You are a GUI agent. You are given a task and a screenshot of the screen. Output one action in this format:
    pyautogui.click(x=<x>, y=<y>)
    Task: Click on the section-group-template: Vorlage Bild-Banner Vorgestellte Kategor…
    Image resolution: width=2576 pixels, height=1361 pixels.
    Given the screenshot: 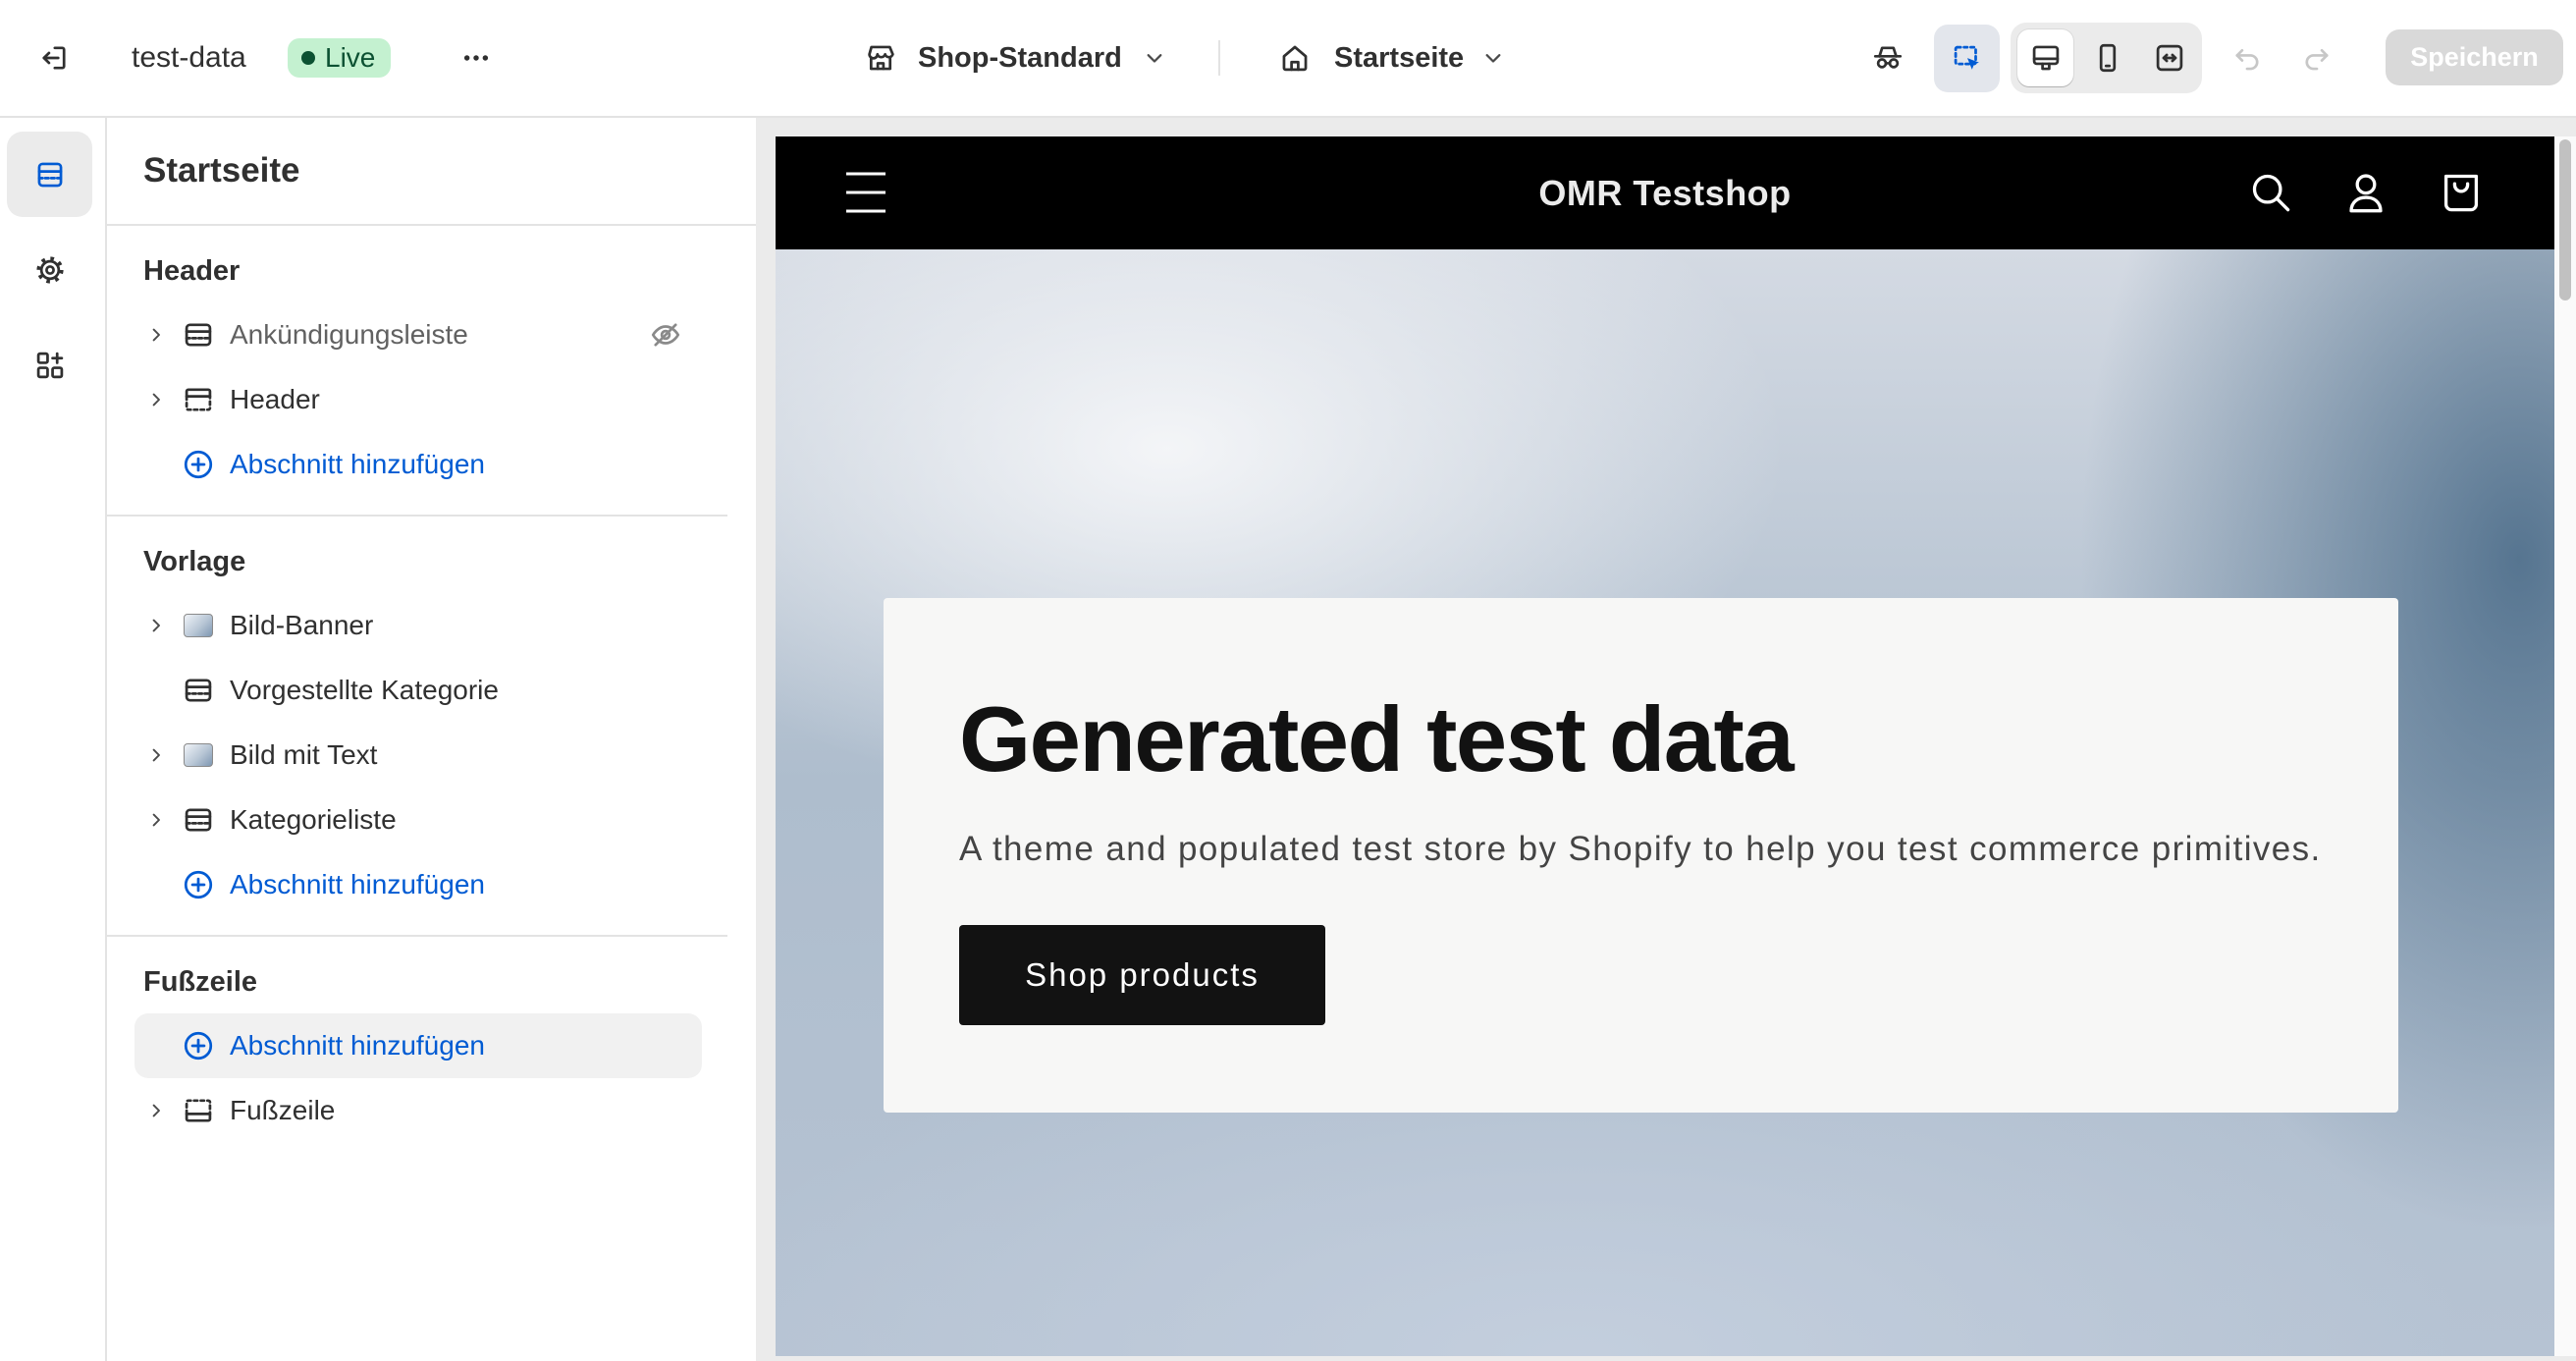 What is the action you would take?
    pyautogui.click(x=431, y=726)
    